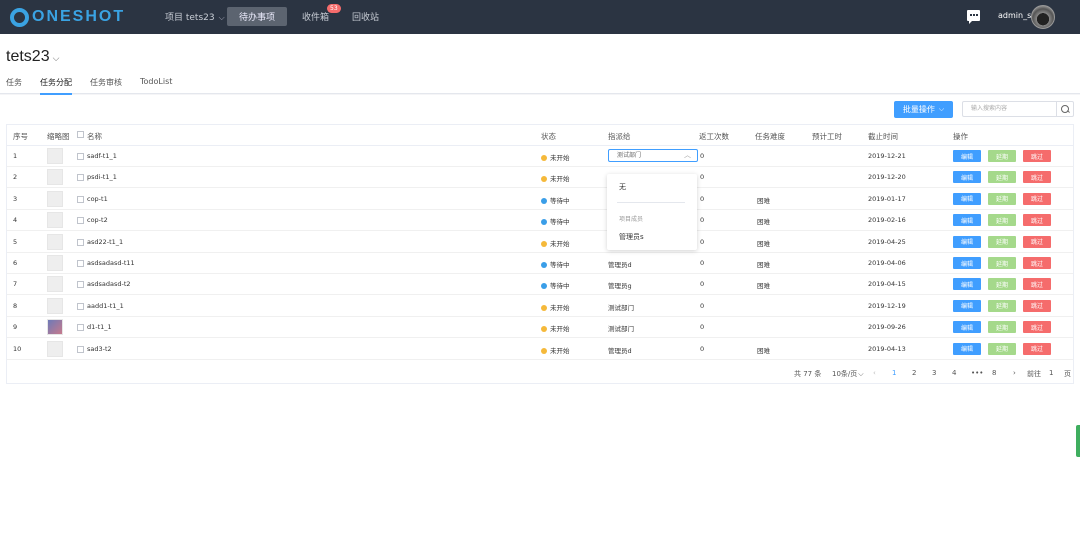  What do you see at coordinates (14, 86) in the screenshot?
I see `tab-tasks: 任务` at bounding box center [14, 86].